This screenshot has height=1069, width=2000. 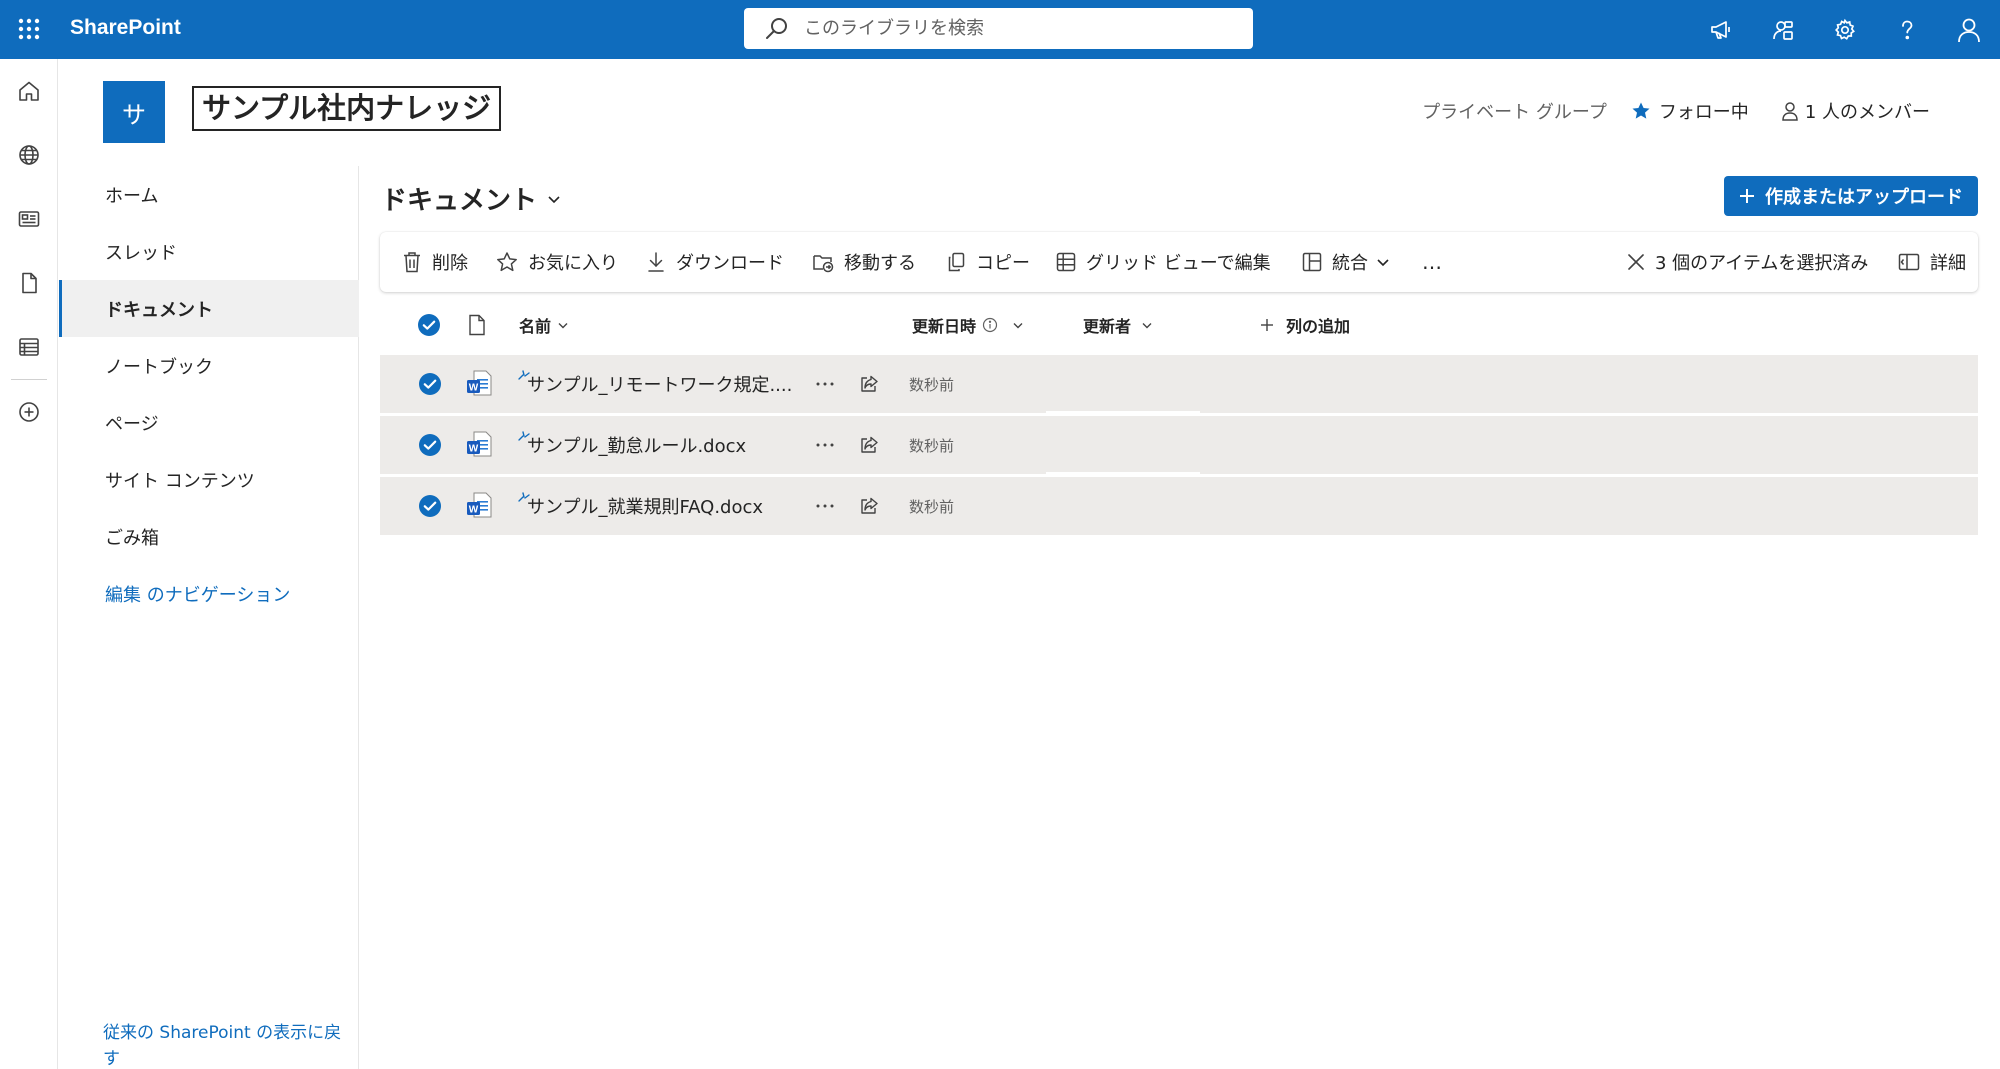 I want to click on star-outline-icon, so click(x=507, y=262).